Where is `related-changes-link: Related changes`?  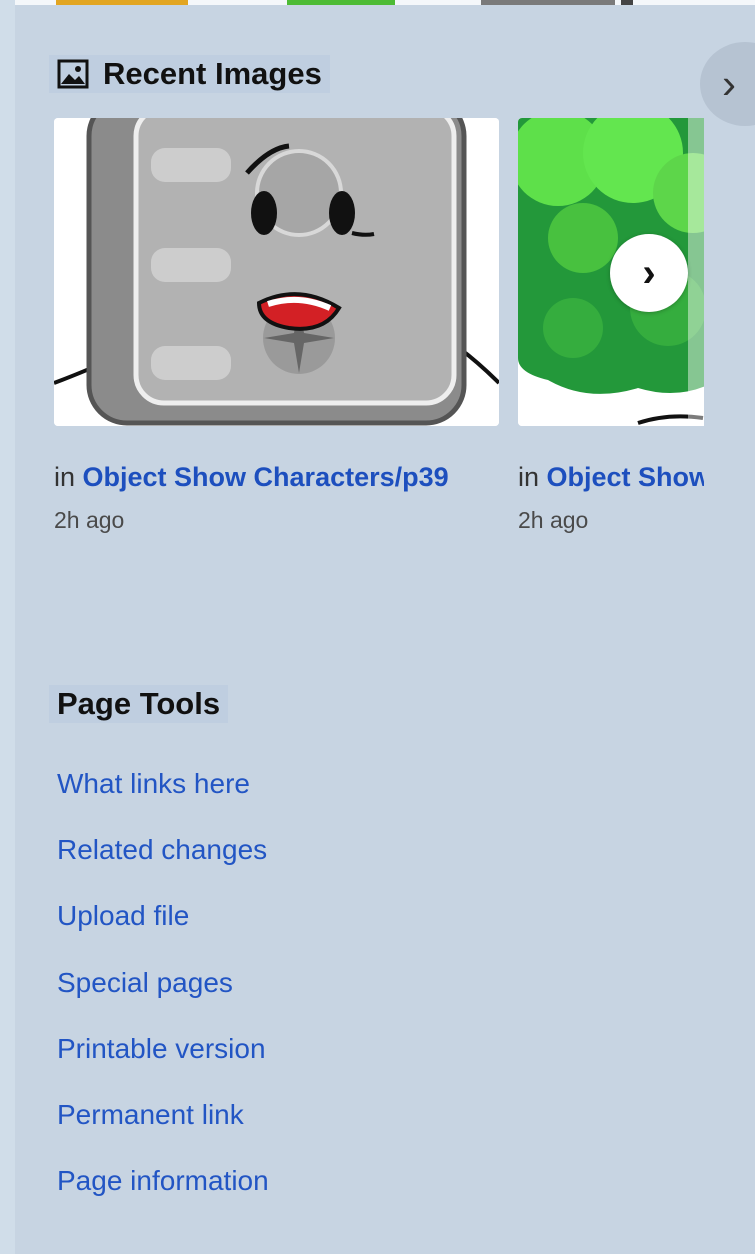
related-changes-link: Related changes is located at coordinates (162, 849).